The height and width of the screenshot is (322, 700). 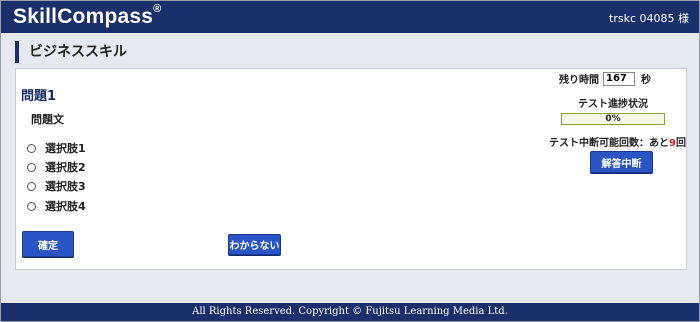 I want to click on progress-bar: 0%, so click(x=613, y=119).